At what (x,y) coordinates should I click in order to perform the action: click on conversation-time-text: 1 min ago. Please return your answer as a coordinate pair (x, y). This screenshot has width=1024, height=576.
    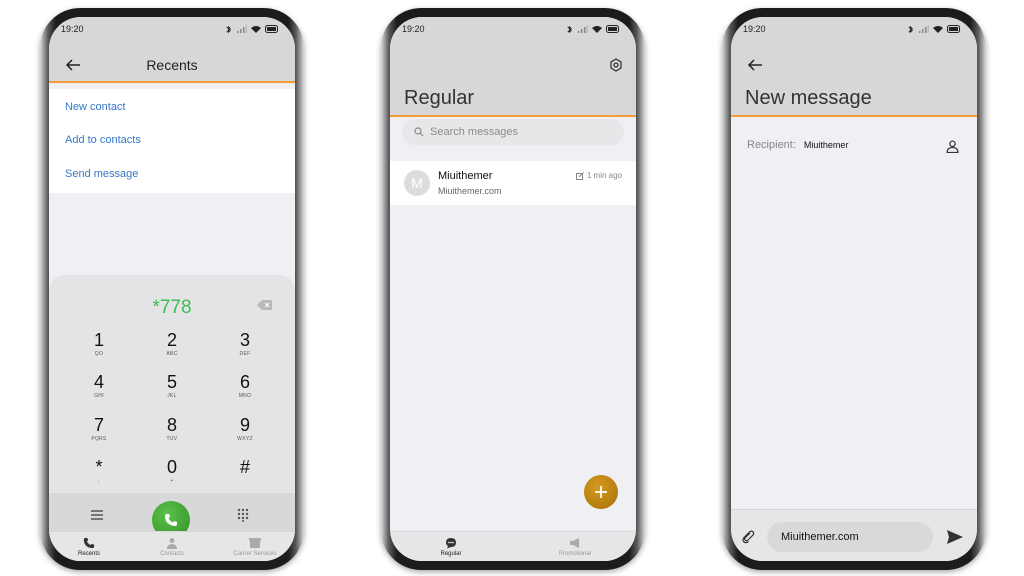
    Looking at the image, I should click on (604, 175).